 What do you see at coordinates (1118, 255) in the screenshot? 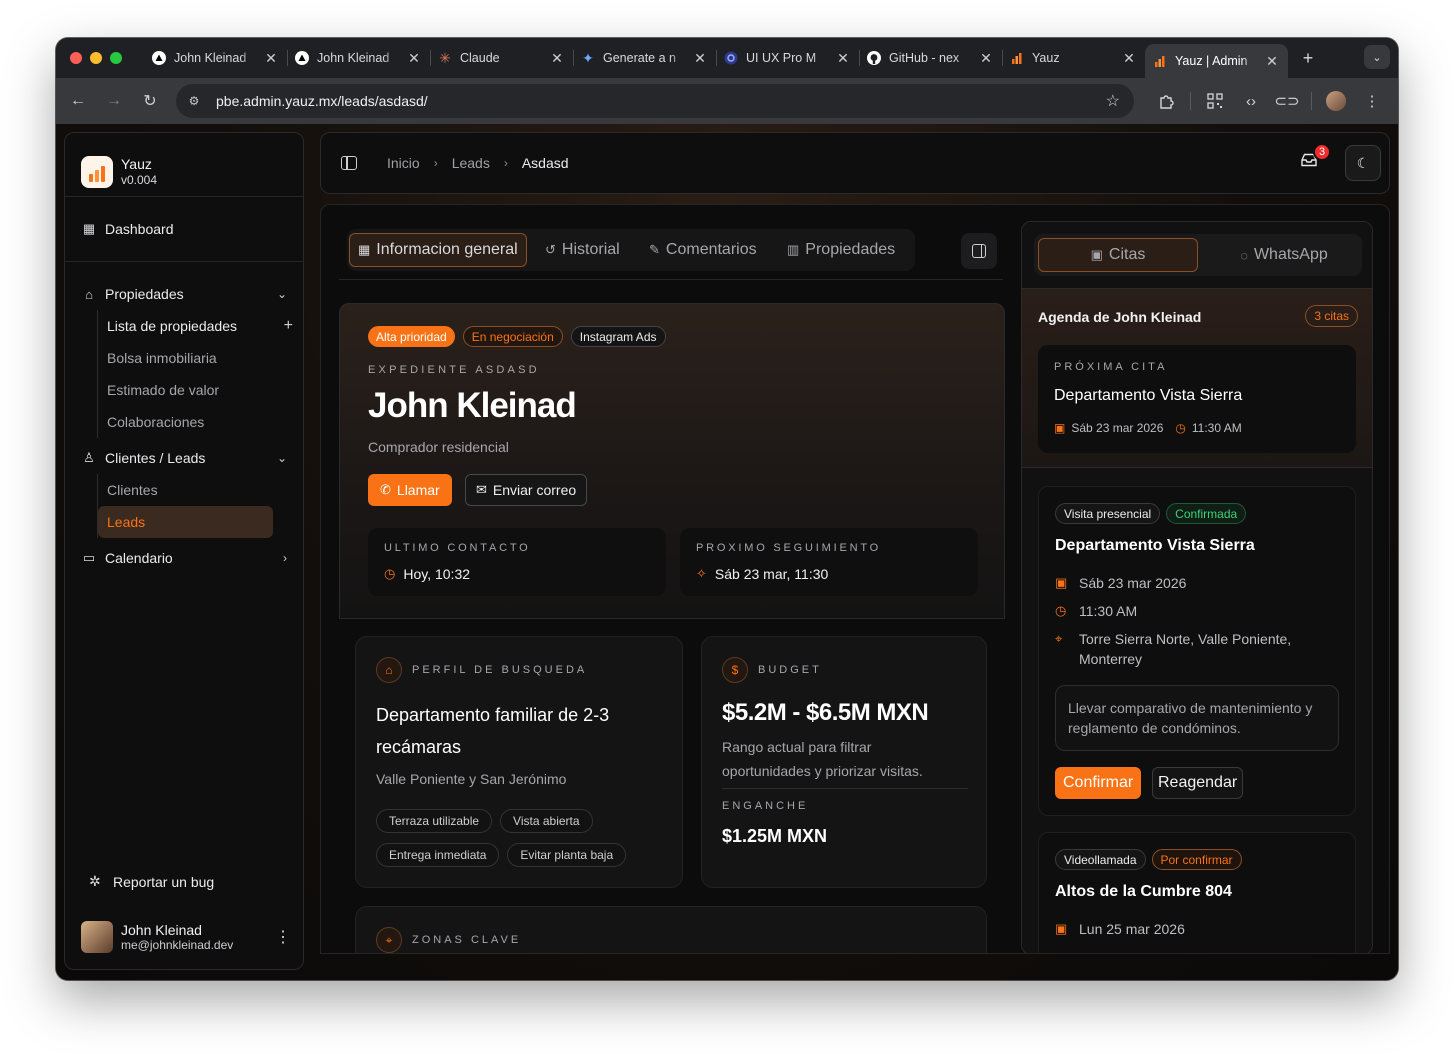
I see `tab-citas: ▣ Citas` at bounding box center [1118, 255].